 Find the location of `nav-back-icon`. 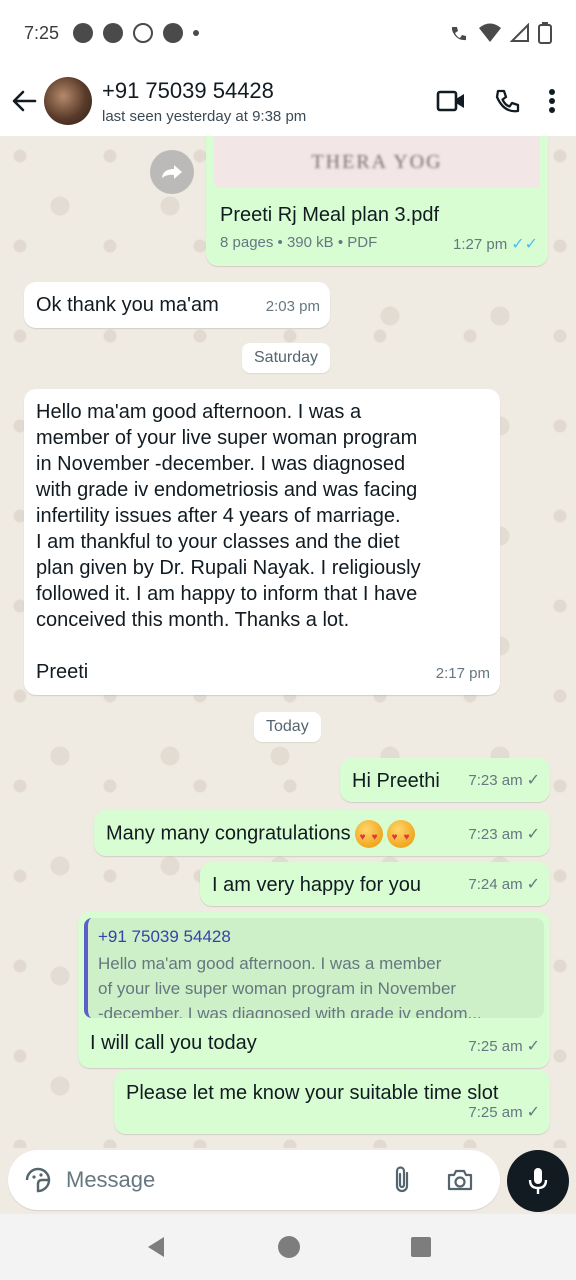

nav-back-icon is located at coordinates (156, 1247).